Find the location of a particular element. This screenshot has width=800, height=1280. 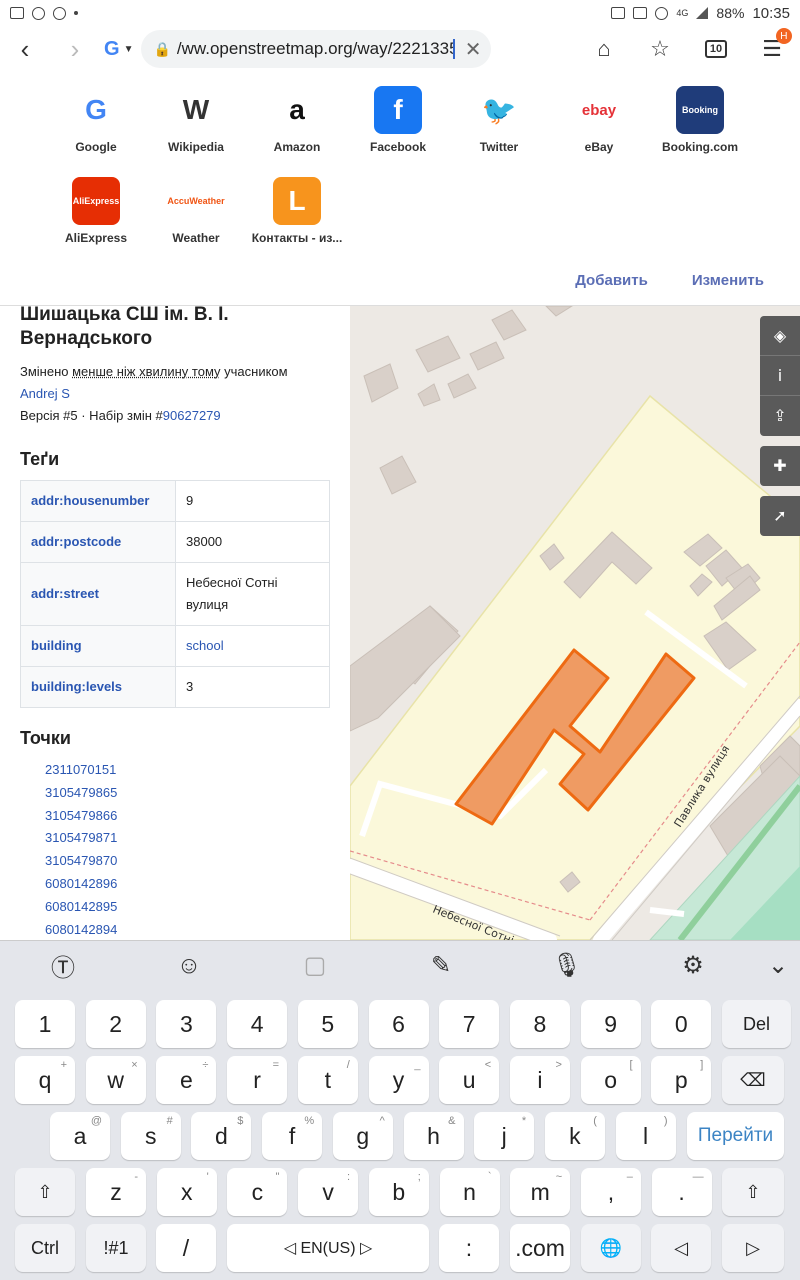

tag-key: addr:housenumber is located at coordinates (98, 501).